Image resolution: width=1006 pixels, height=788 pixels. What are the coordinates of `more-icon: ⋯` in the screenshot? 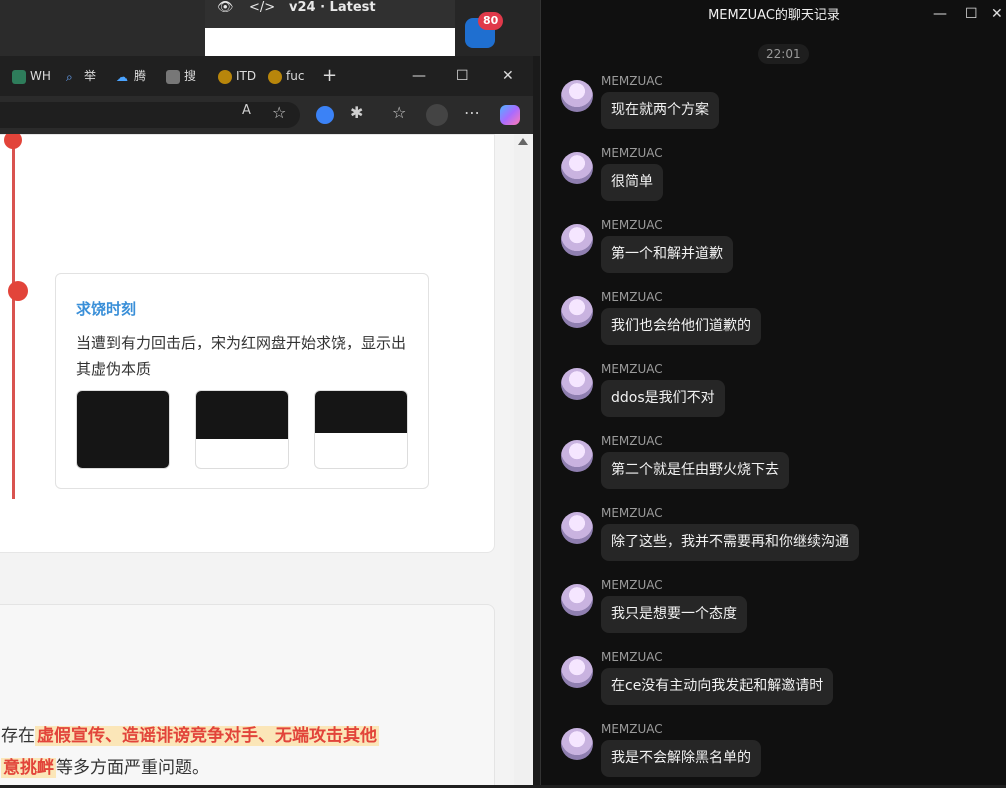 It's located at (472, 112).